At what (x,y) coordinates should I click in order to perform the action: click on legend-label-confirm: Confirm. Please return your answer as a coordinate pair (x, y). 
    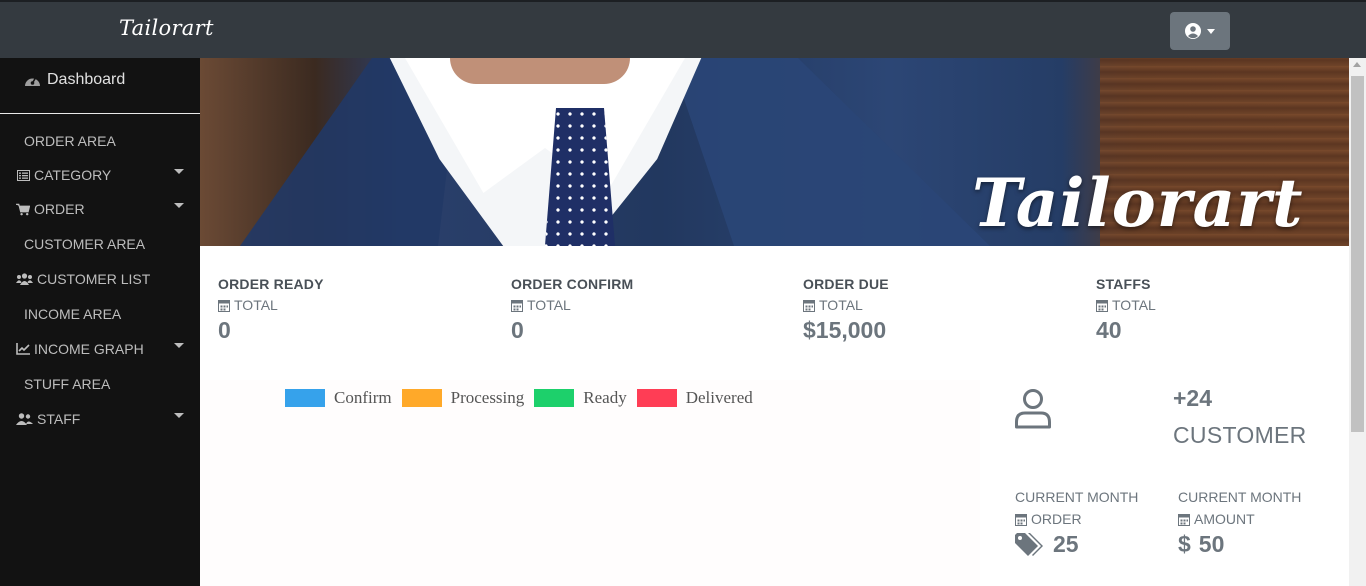
    Looking at the image, I should click on (363, 398).